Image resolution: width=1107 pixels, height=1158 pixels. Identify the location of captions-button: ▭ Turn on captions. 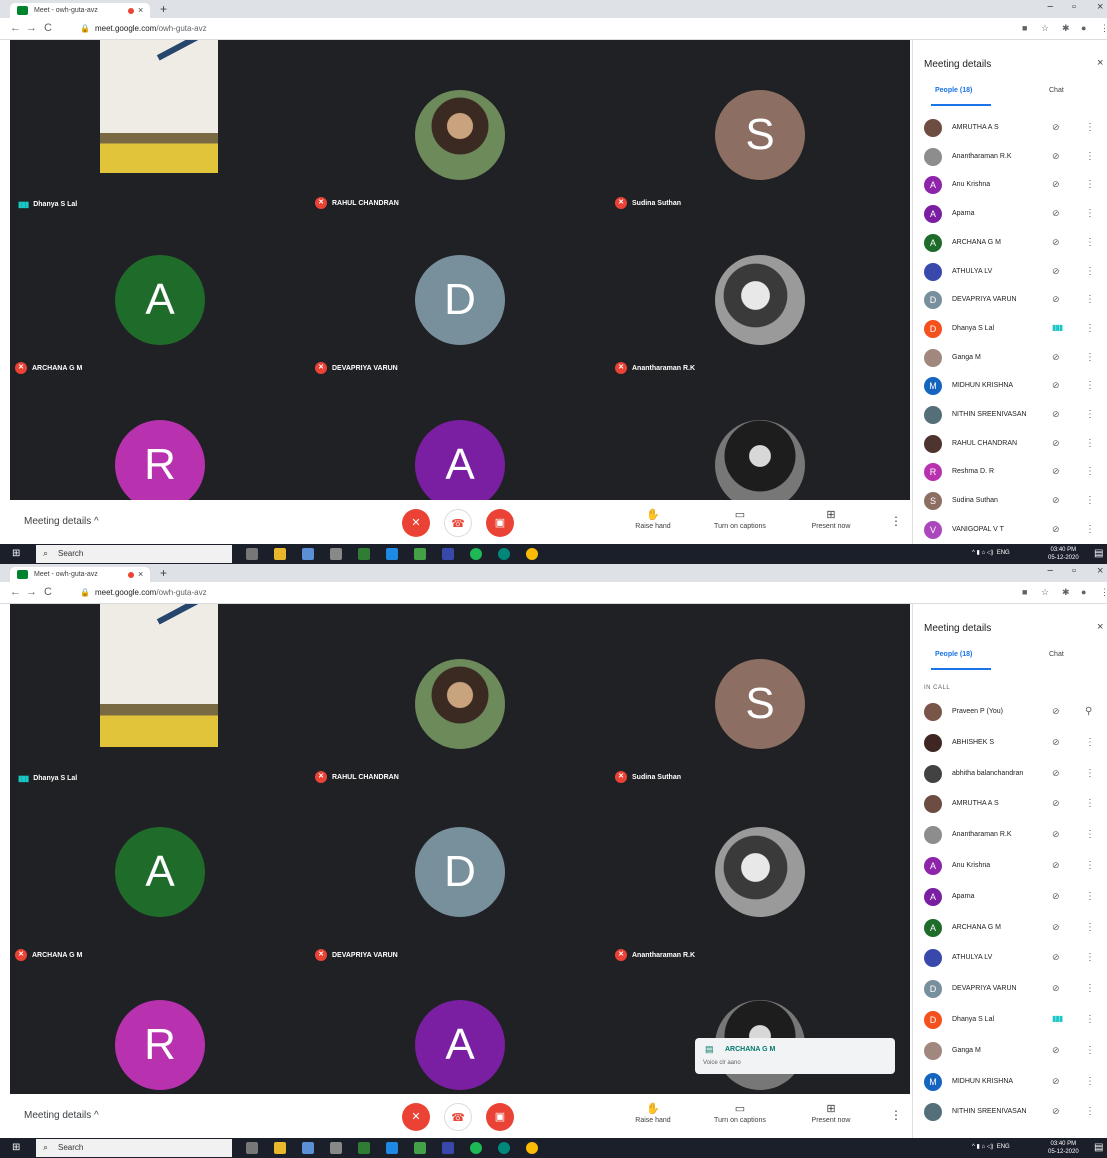
(740, 1113).